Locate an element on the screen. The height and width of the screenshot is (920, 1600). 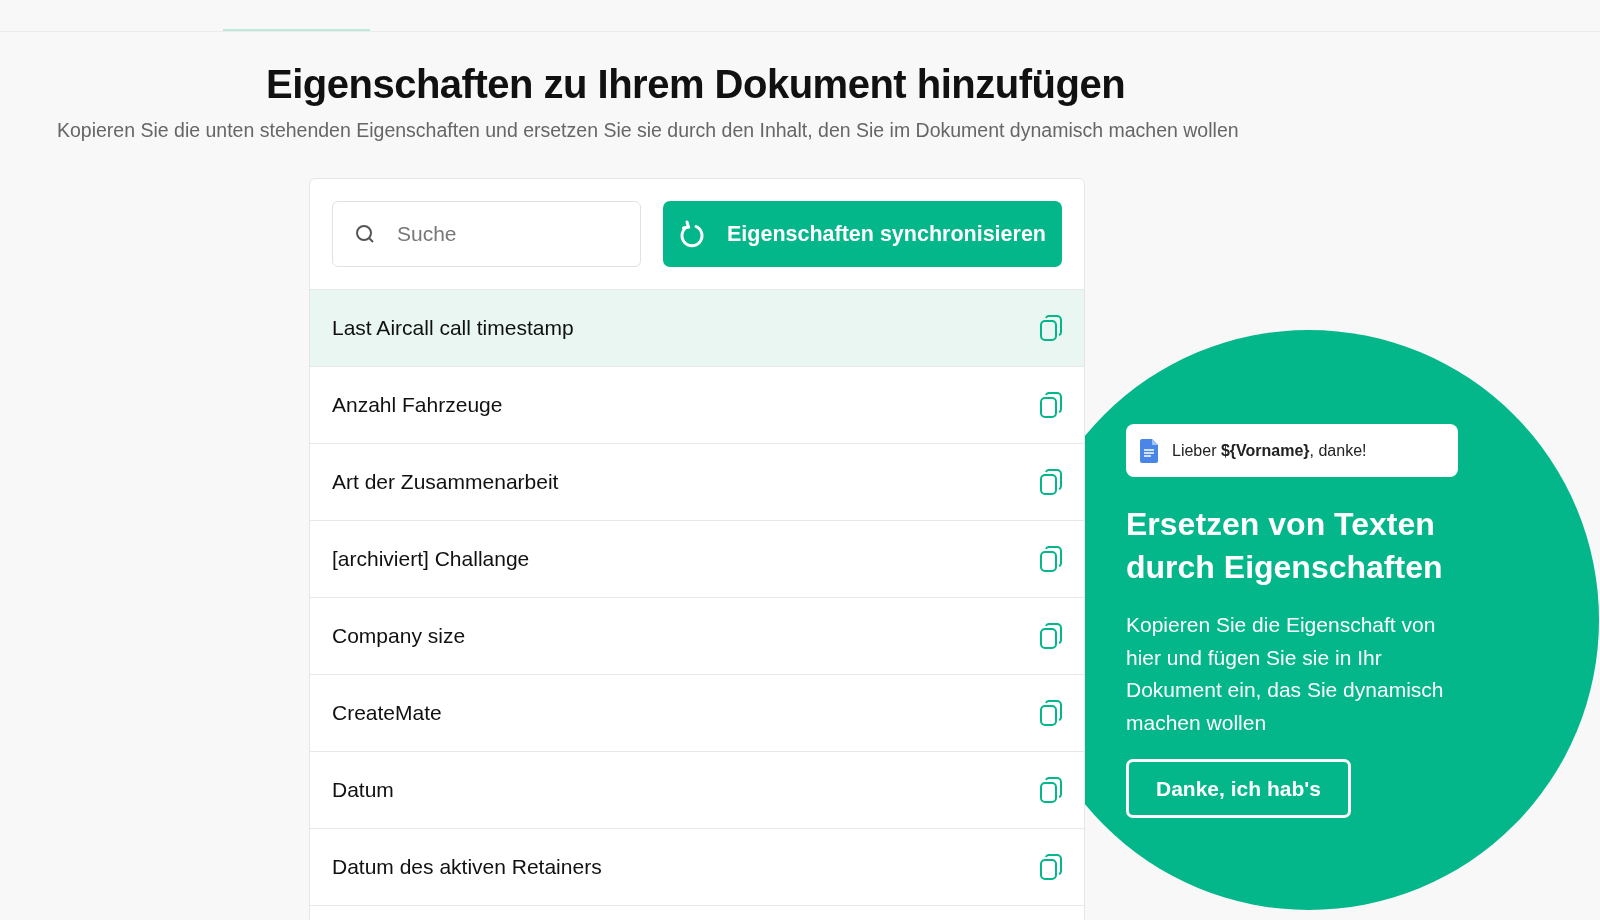
search-icon is located at coordinates (365, 234).